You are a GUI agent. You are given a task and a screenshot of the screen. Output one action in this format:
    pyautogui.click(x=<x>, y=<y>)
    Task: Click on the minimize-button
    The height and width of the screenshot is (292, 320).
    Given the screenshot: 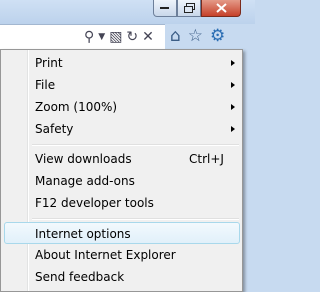 What is the action you would take?
    pyautogui.click(x=165, y=8)
    